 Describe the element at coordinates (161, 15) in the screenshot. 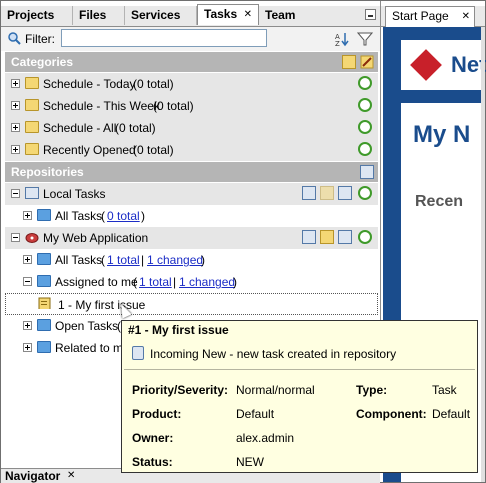

I see `tab-services: Services` at that location.